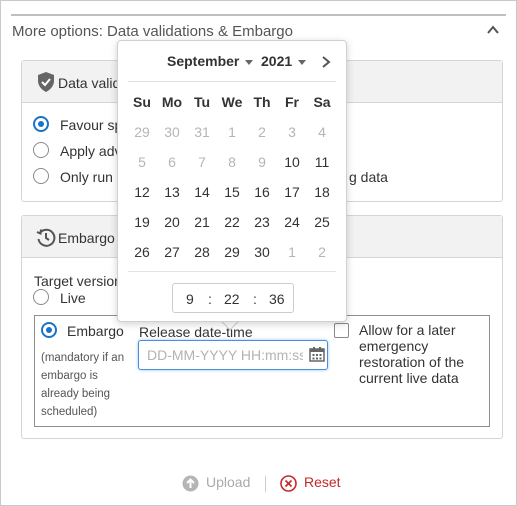 This screenshot has height=506, width=517. Describe the element at coordinates (322, 162) in the screenshot. I see `calendar-day: 11` at that location.